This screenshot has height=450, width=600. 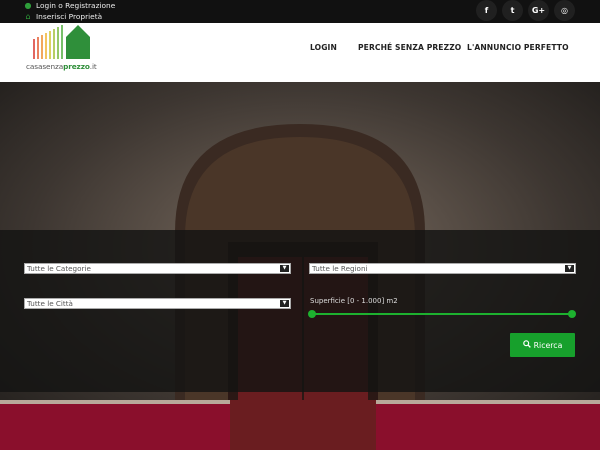 I want to click on region-select-value: Tutte le Regioni, so click(x=340, y=268).